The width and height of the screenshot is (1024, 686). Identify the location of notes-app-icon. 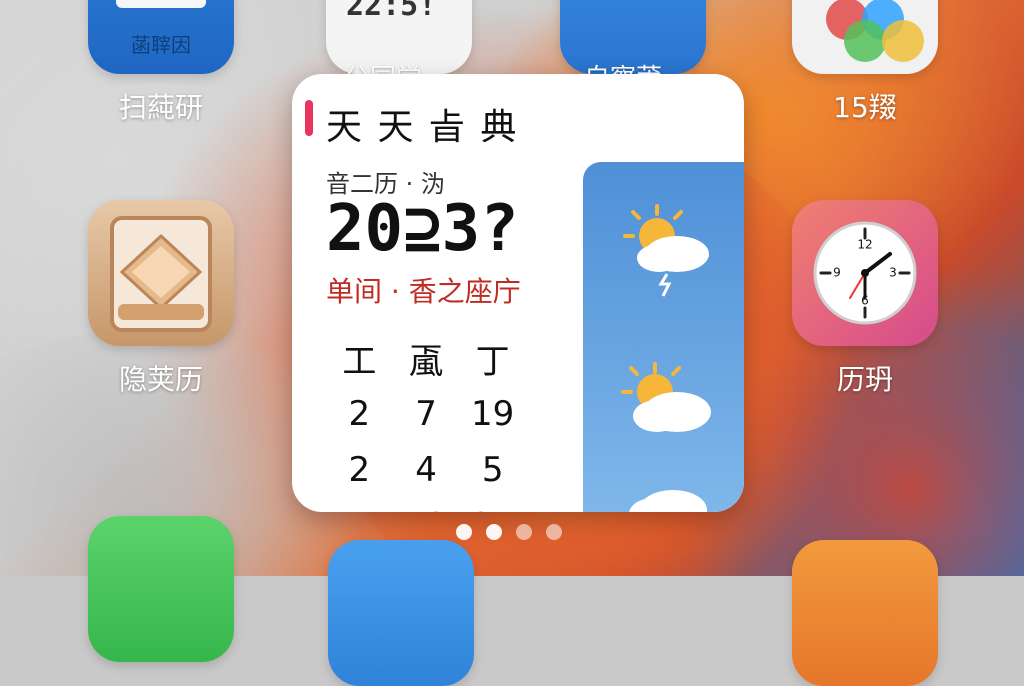
(161, 273).